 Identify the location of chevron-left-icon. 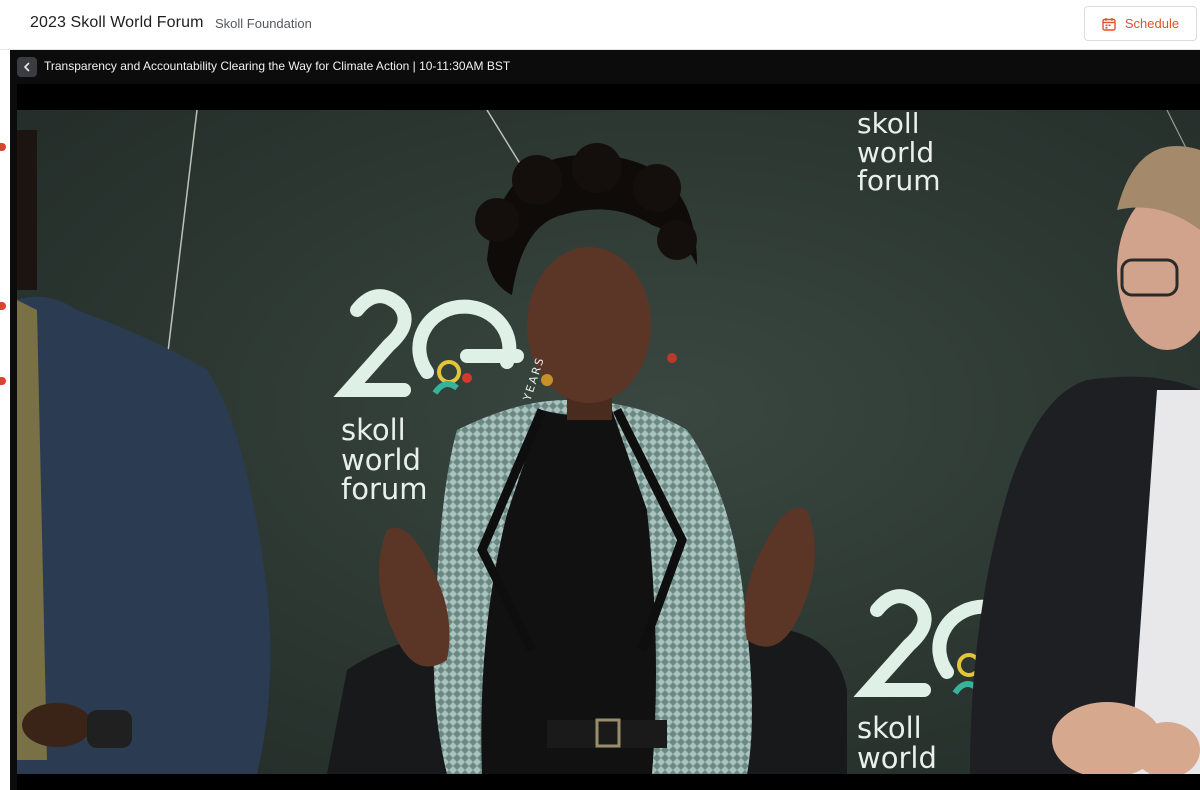
(27, 67).